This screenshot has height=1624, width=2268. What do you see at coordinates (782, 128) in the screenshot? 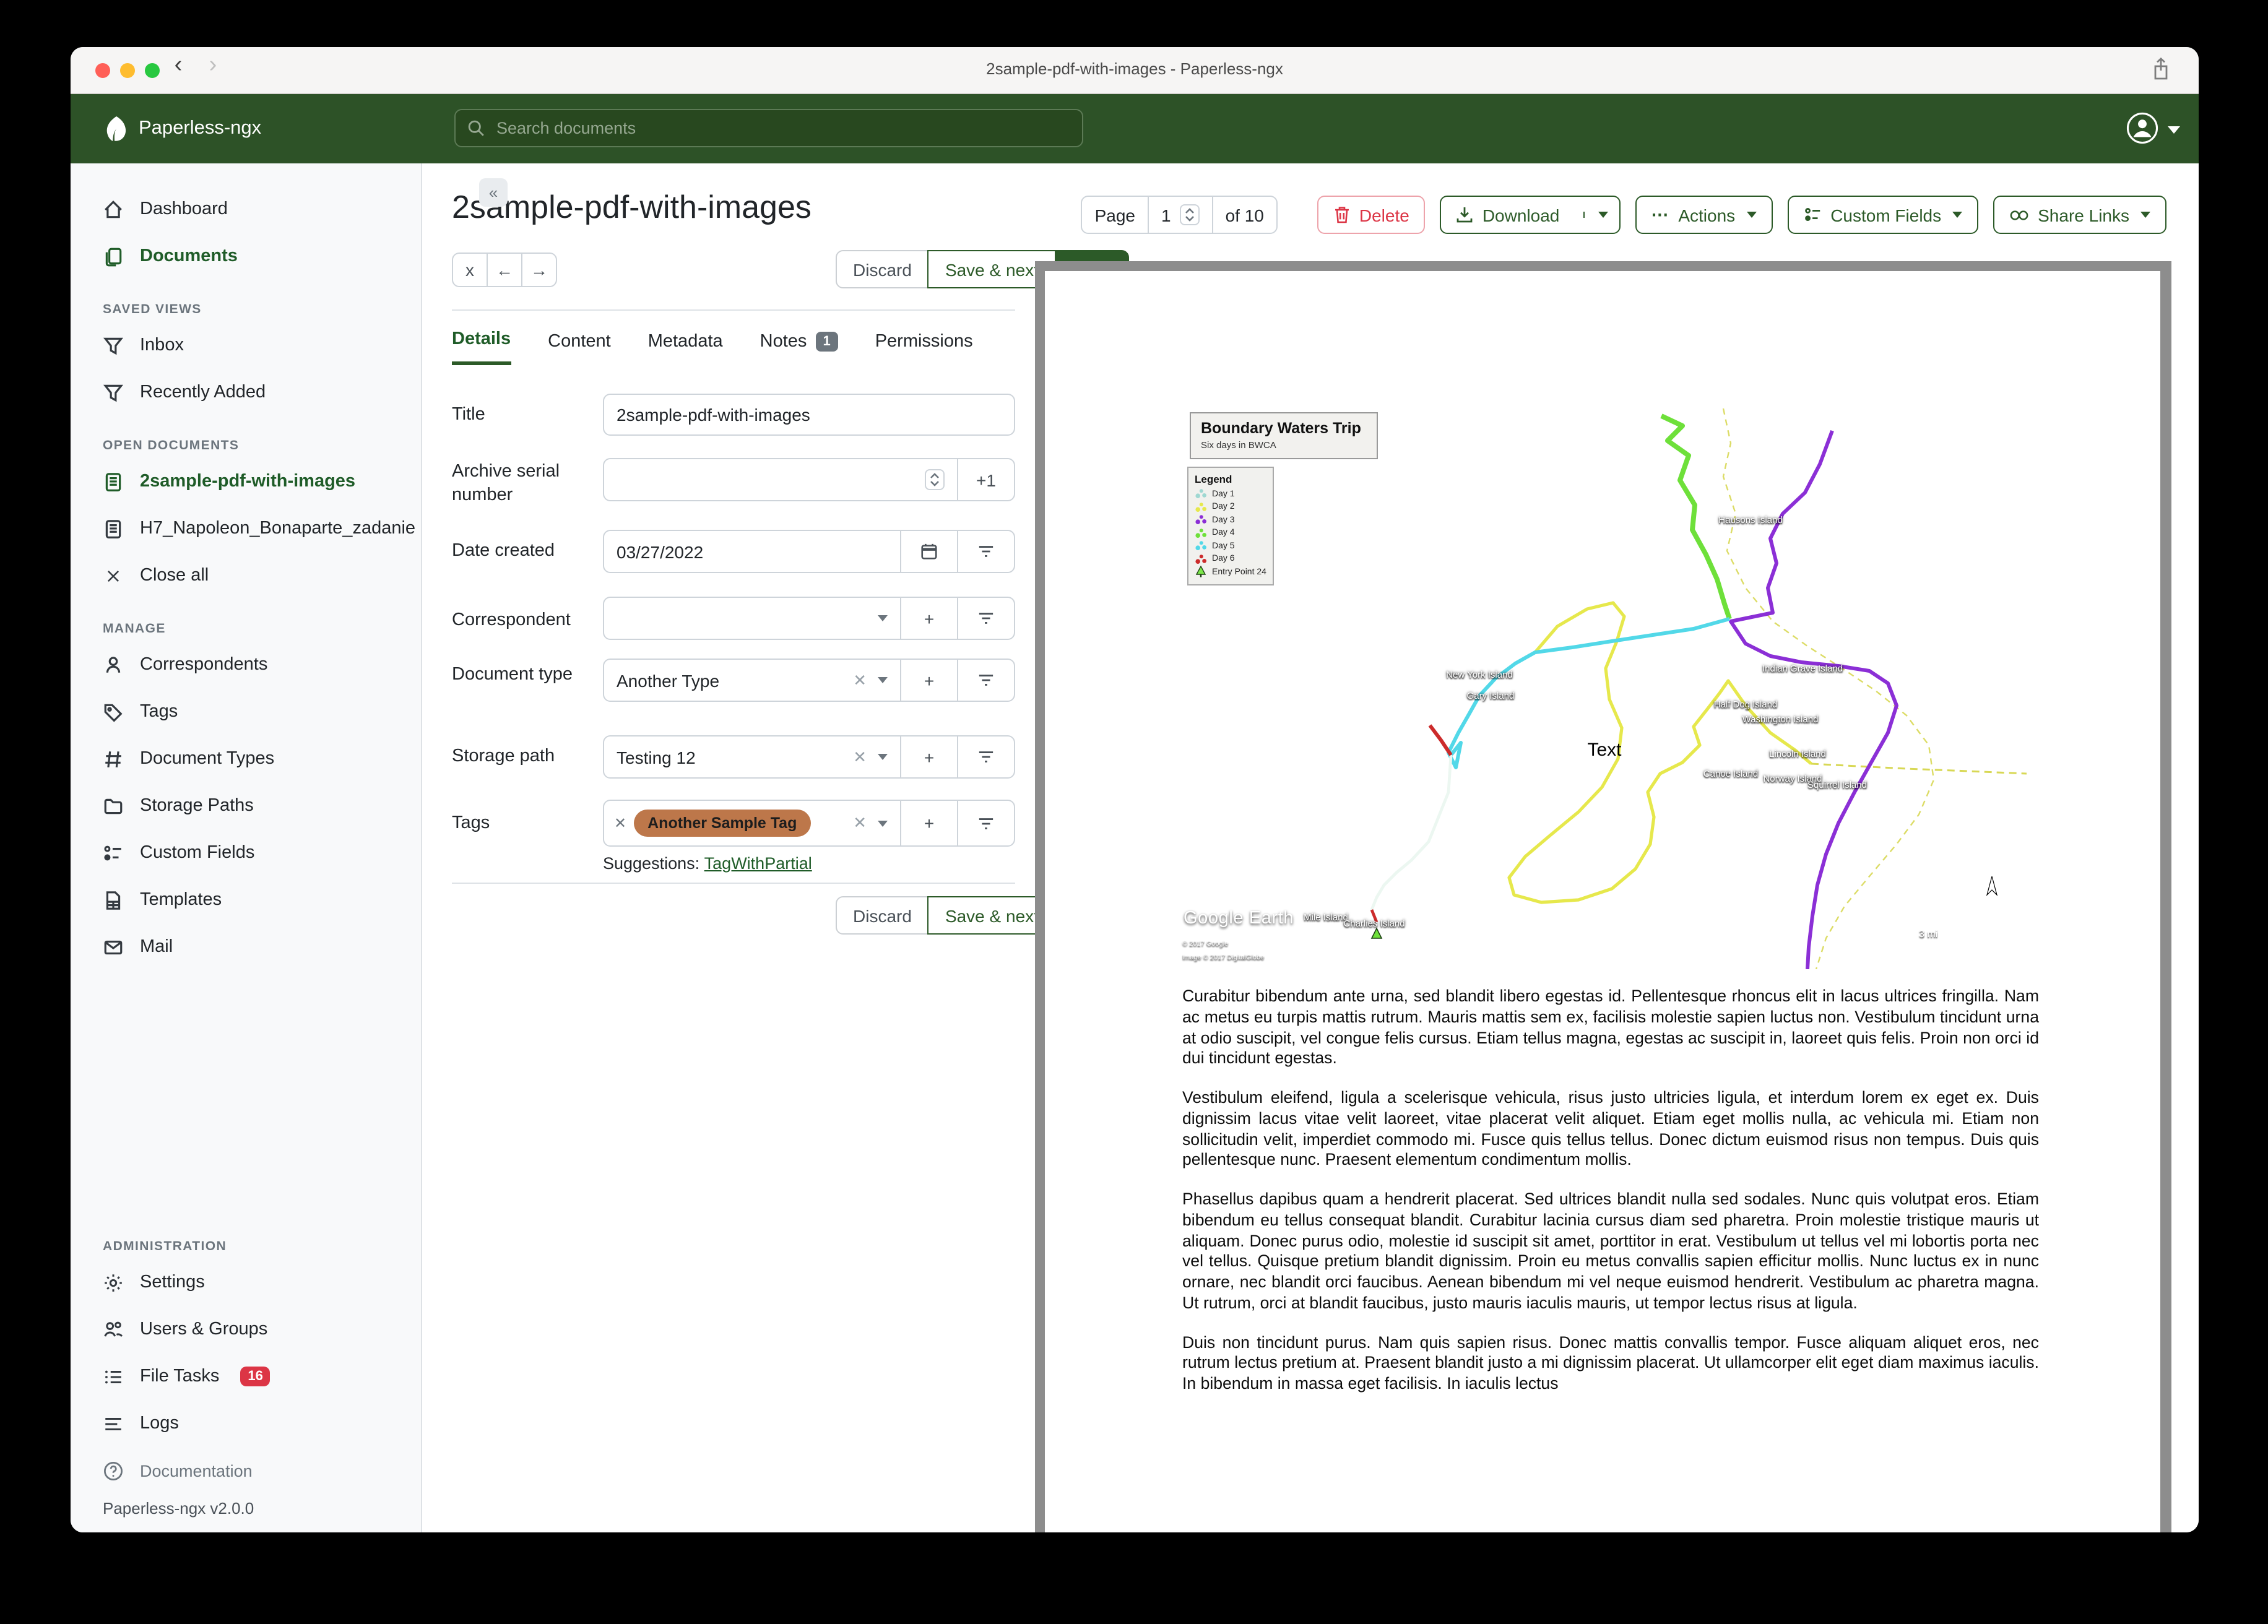
I see `search-input` at bounding box center [782, 128].